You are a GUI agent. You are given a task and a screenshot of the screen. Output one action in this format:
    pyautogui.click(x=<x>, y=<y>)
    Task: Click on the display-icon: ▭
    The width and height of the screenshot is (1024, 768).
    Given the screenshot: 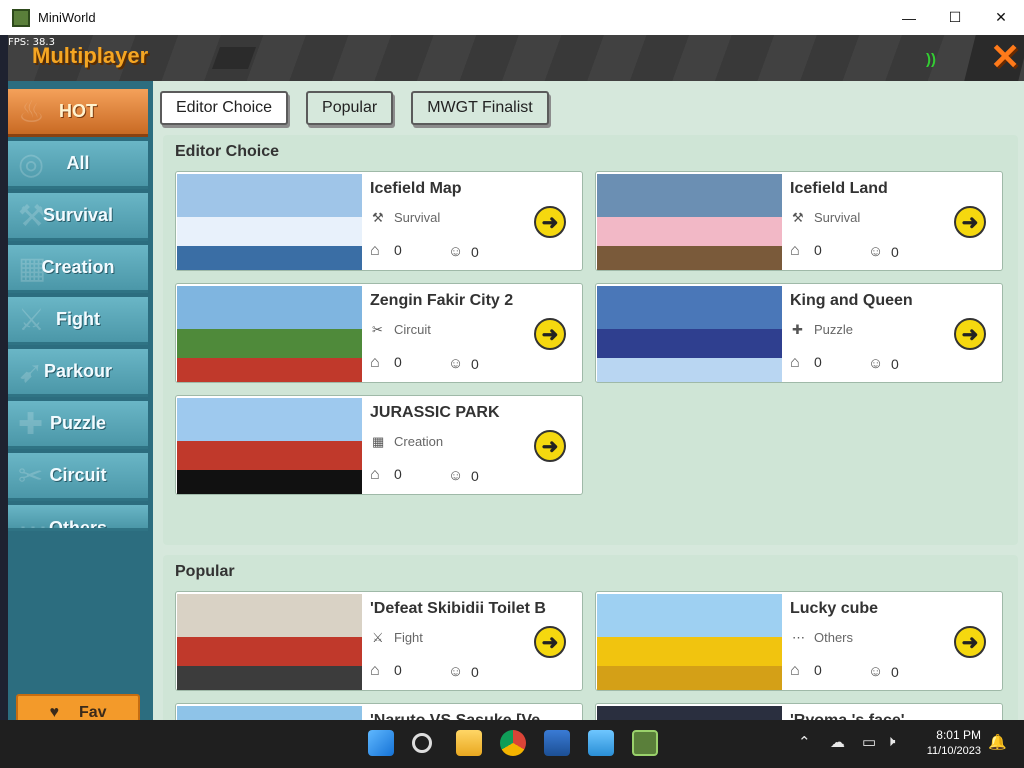 What is the action you would take?
    pyautogui.click(x=869, y=742)
    